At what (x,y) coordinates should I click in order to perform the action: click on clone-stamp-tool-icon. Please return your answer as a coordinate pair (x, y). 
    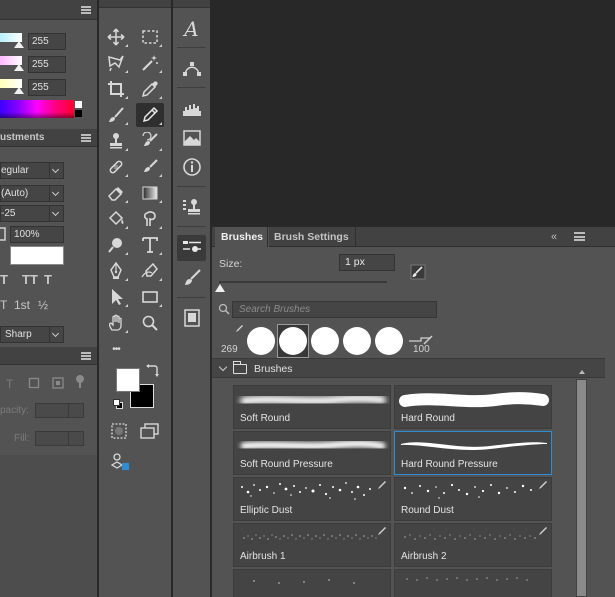
    Looking at the image, I should click on (116, 141).